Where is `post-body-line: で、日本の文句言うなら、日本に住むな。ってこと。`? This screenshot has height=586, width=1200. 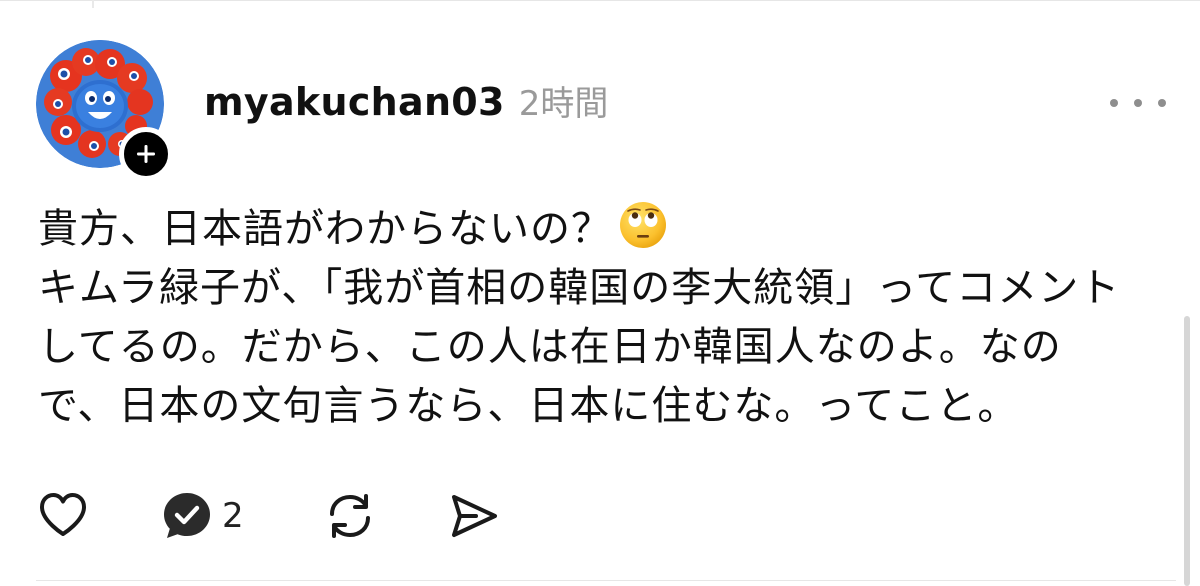 post-body-line: で、日本の文句言うなら、日本に住むな。ってこと。 is located at coordinates (528, 406).